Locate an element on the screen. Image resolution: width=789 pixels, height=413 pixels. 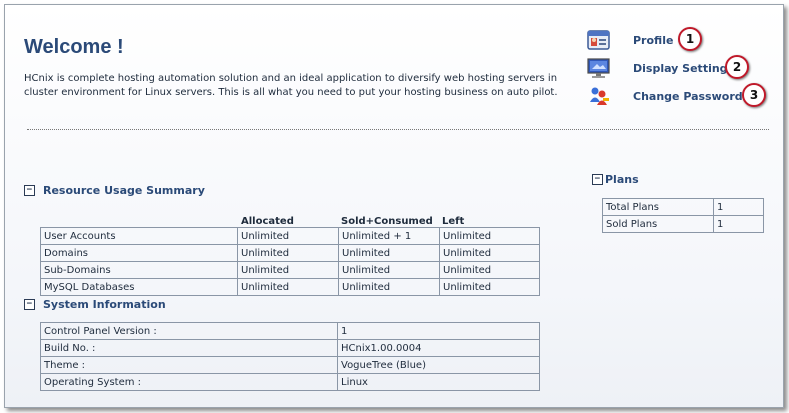
plans-header: − Plans is located at coordinates (615, 179).